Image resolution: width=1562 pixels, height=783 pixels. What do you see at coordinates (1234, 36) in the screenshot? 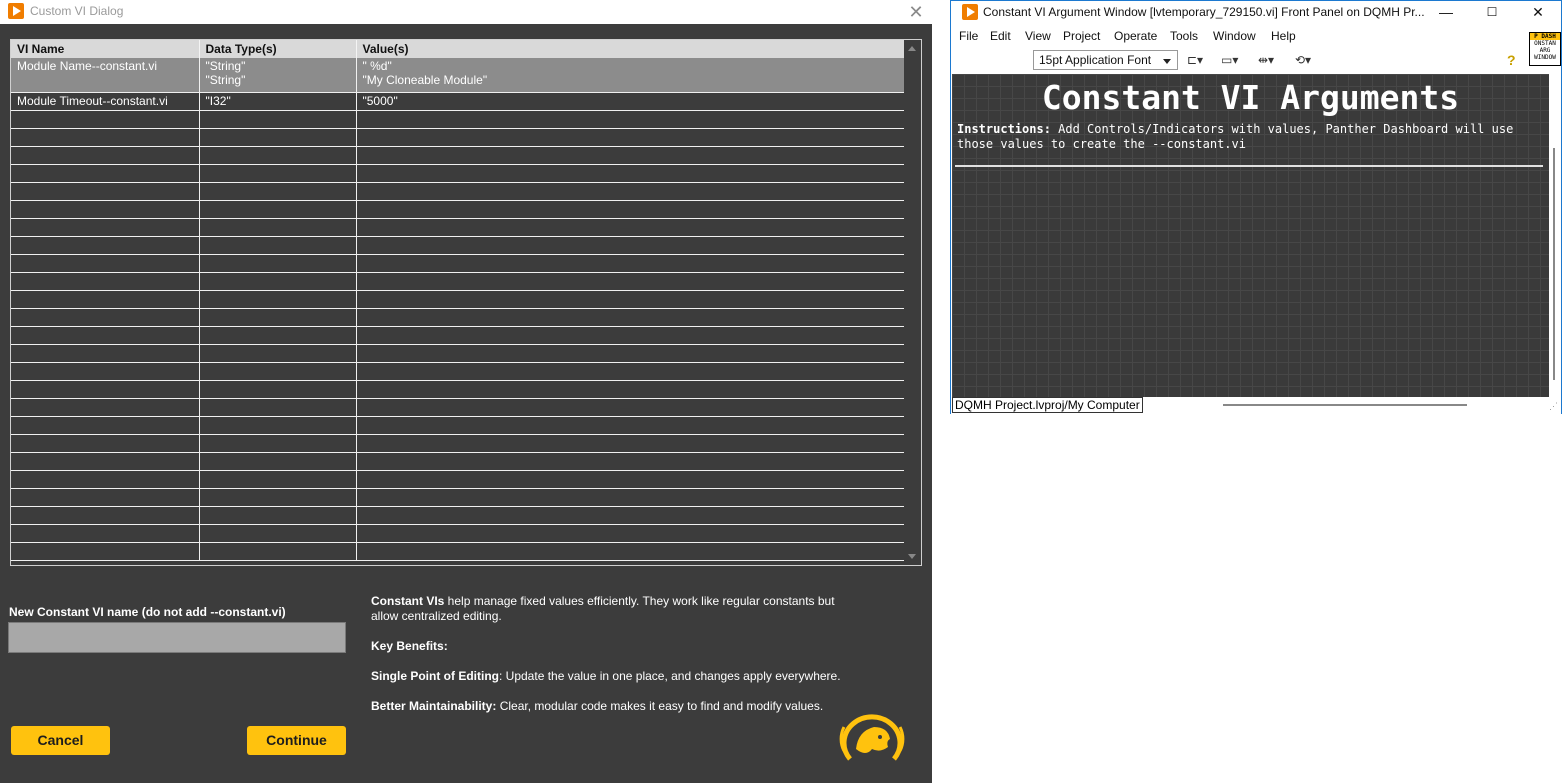
I see `menu-window: Window` at bounding box center [1234, 36].